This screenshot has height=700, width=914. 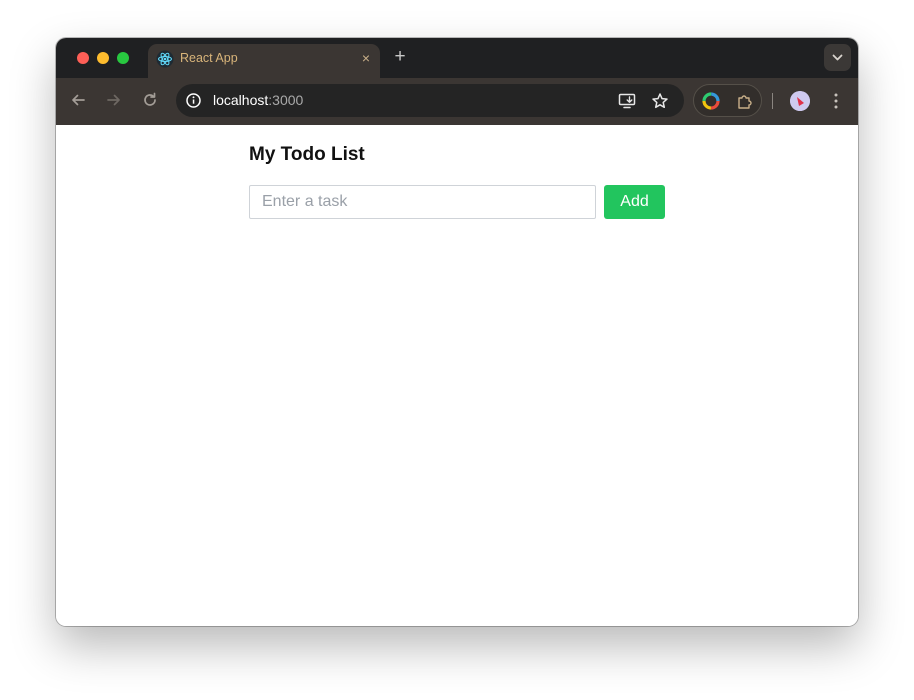 What do you see at coordinates (727, 100) in the screenshot?
I see `extensions-group` at bounding box center [727, 100].